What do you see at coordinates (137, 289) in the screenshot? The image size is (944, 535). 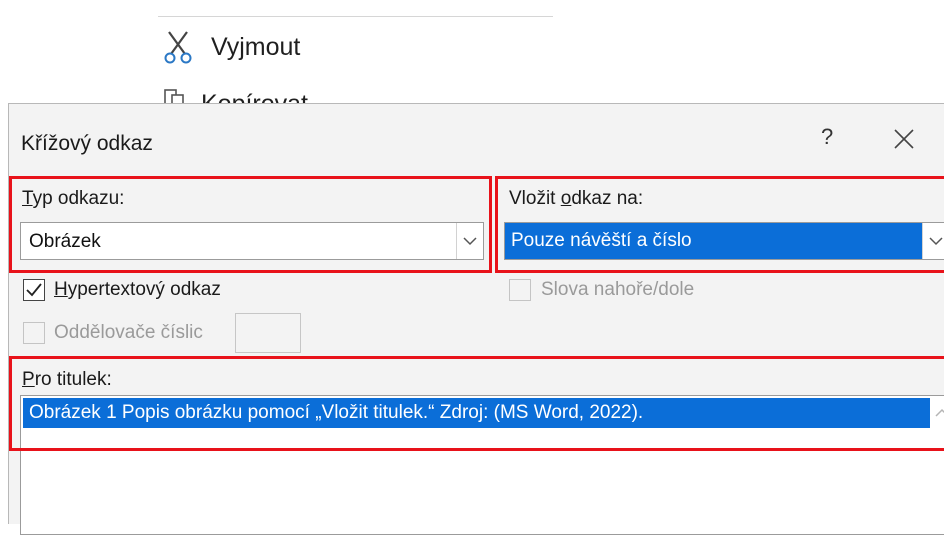 I see `hyperlink-label: Hypertextový odkaz` at bounding box center [137, 289].